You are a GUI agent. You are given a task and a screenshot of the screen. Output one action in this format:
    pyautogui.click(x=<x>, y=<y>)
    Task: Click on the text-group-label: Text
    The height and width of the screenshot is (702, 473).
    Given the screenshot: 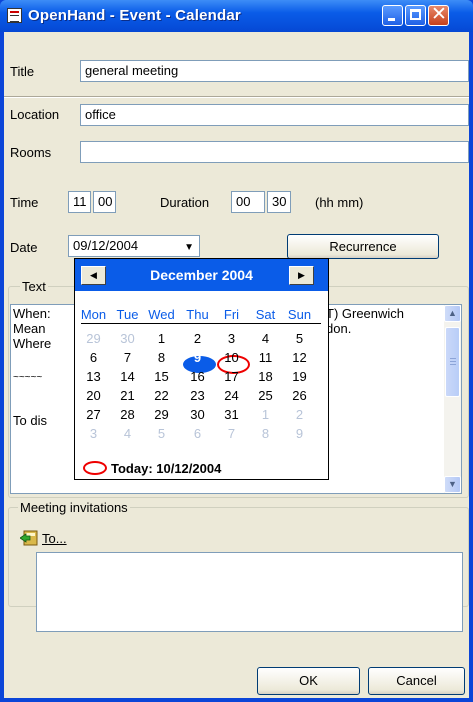 What is the action you would take?
    pyautogui.click(x=34, y=286)
    